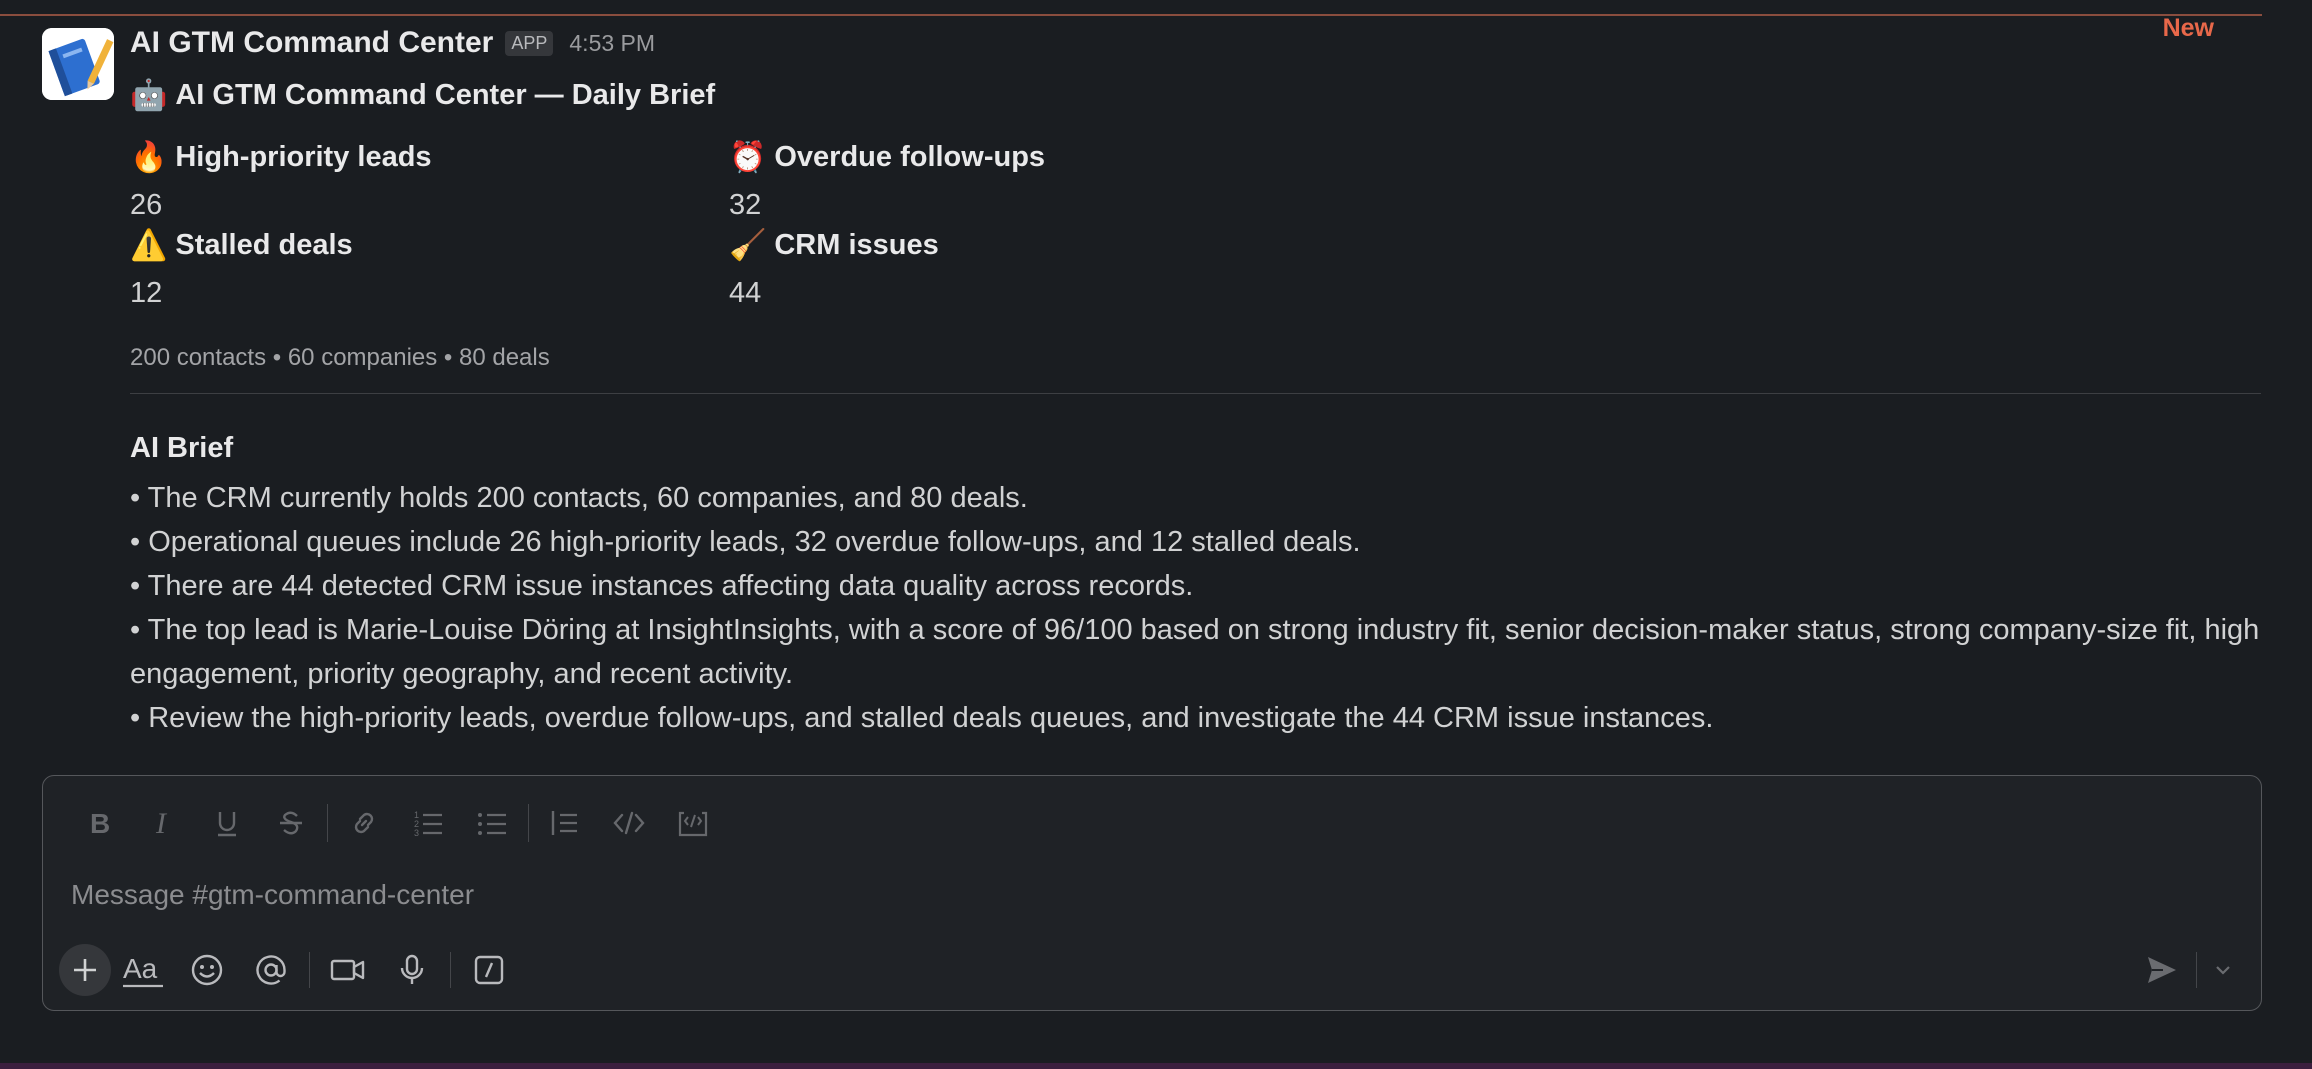 This screenshot has height=1069, width=2312. Describe the element at coordinates (529, 43) in the screenshot. I see `app-badge: APP` at that location.